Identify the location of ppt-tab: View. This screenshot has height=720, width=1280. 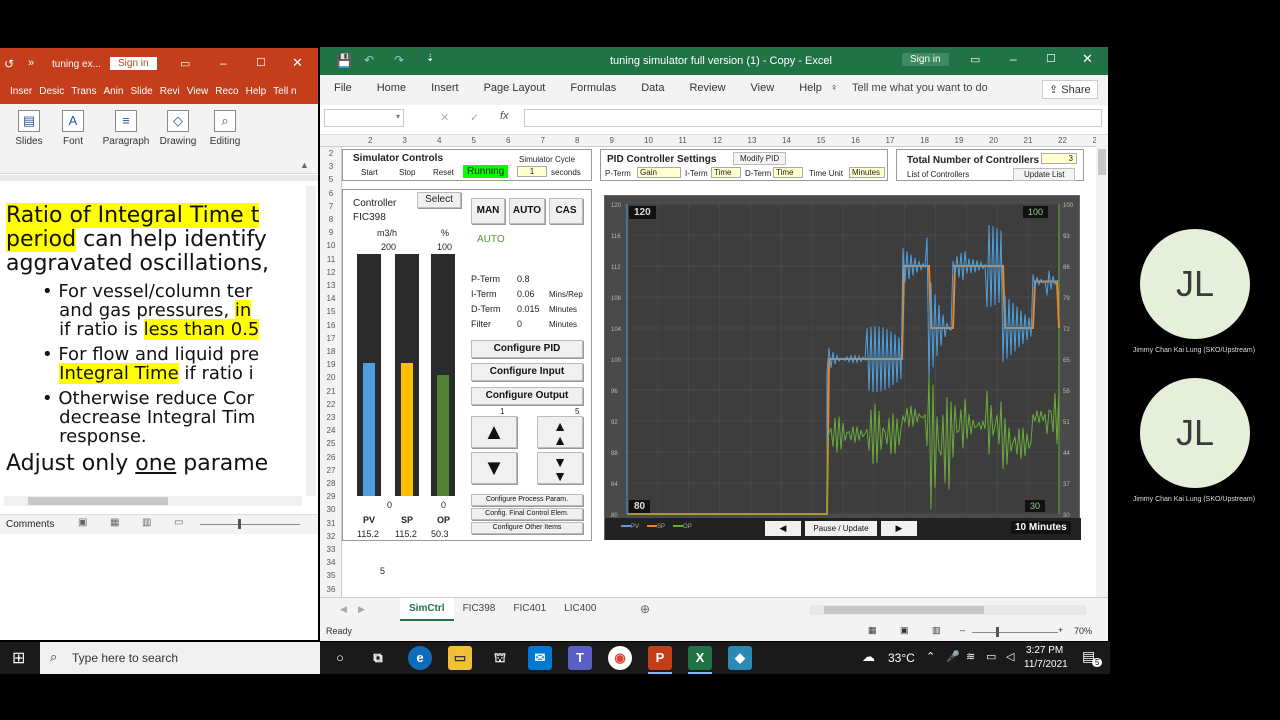
(198, 91).